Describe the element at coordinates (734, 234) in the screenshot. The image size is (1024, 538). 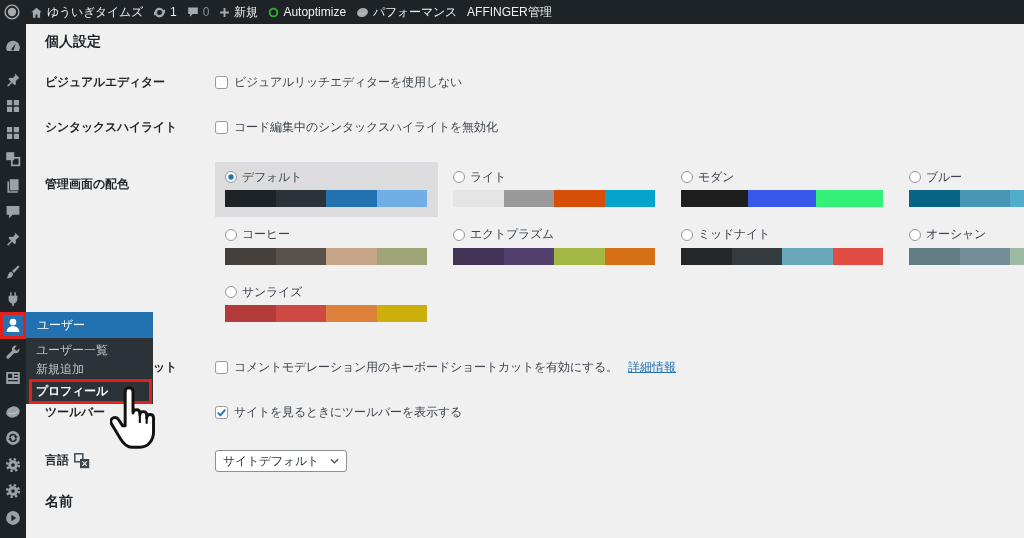
I see `scheme-name: ミッドナイト` at that location.